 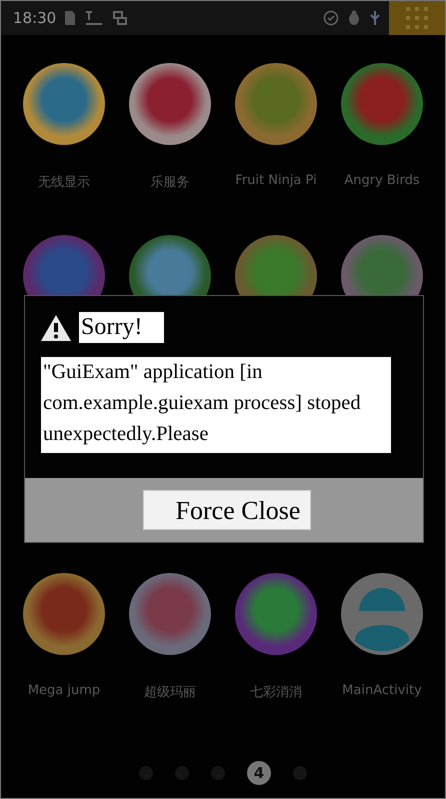 I want to click on app-label: Mega jump, so click(x=64, y=690).